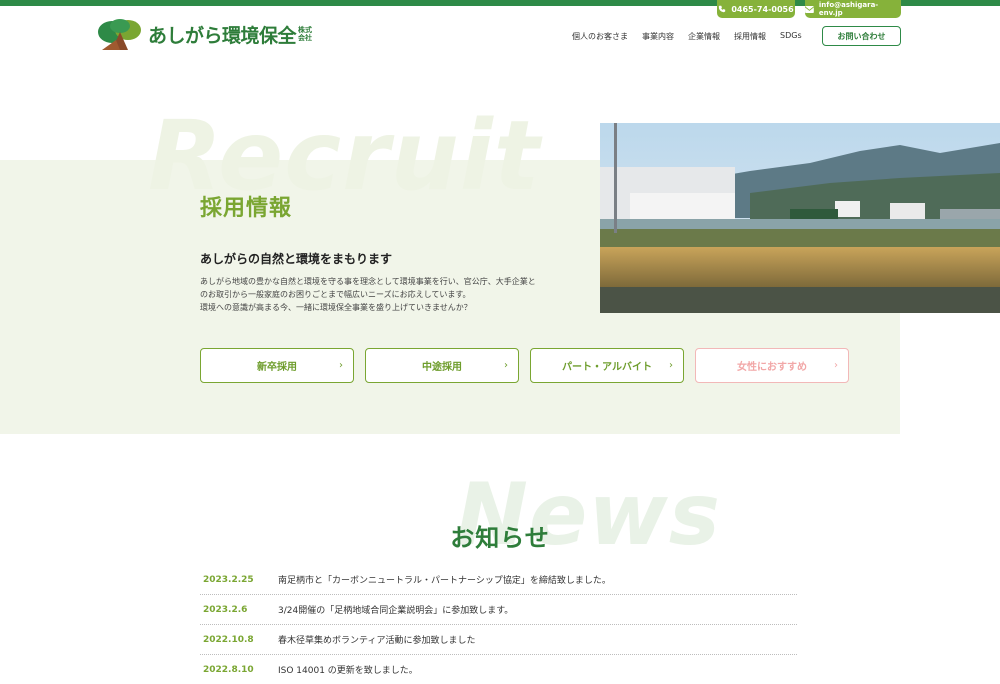 The image size is (1000, 684). I want to click on new-grad-button: 新卒採用 ›, so click(277, 365).